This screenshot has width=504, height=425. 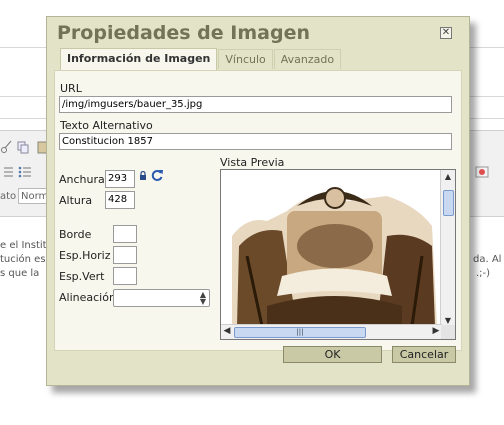 What do you see at coordinates (7, 147) in the screenshot?
I see `cut-icon` at bounding box center [7, 147].